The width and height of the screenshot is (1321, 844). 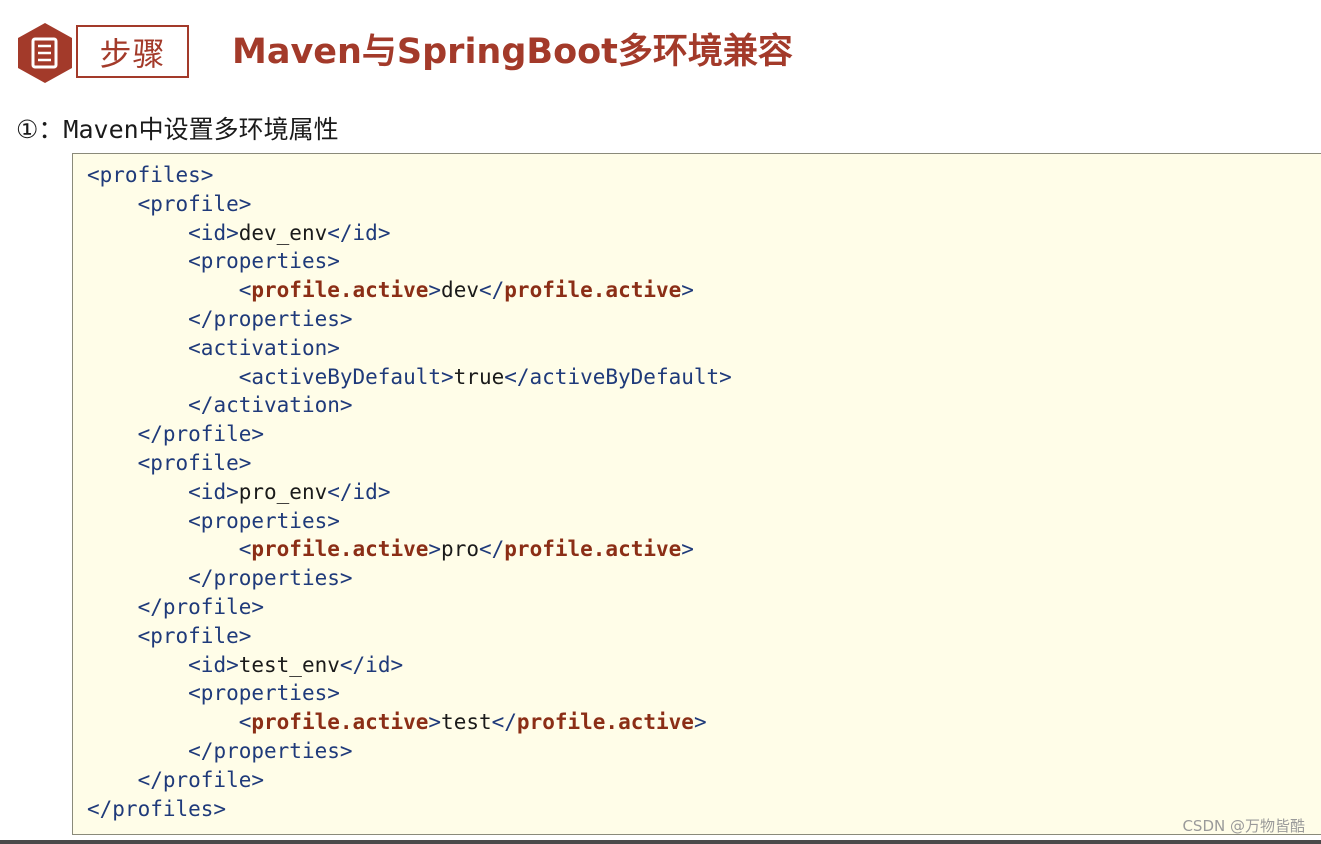 I want to click on code-text: pro, so click(x=460, y=549).